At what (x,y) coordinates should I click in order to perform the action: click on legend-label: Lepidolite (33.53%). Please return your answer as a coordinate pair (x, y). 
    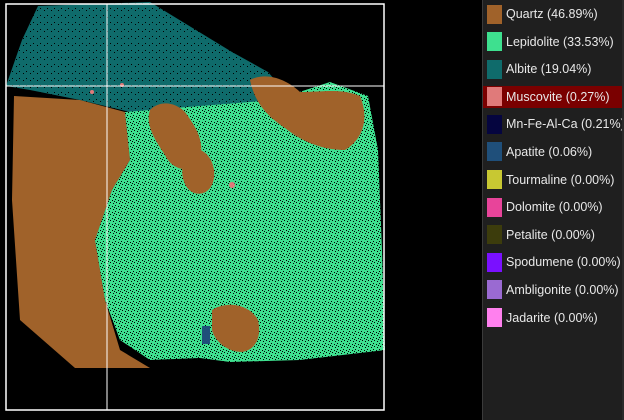
    Looking at the image, I should click on (560, 41).